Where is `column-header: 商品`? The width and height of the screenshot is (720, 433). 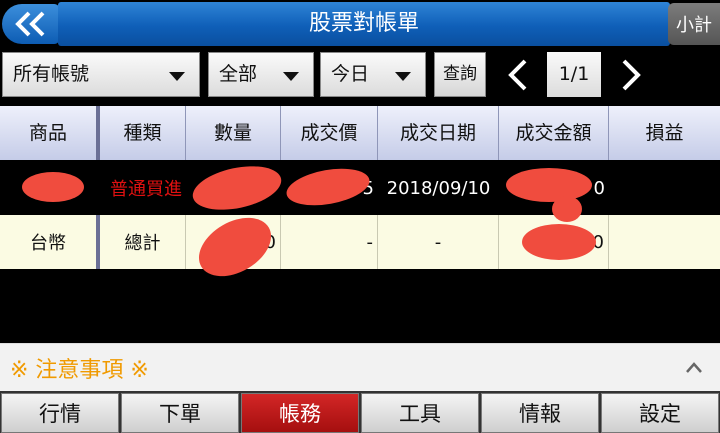
column-header: 商品 is located at coordinates (50, 133).